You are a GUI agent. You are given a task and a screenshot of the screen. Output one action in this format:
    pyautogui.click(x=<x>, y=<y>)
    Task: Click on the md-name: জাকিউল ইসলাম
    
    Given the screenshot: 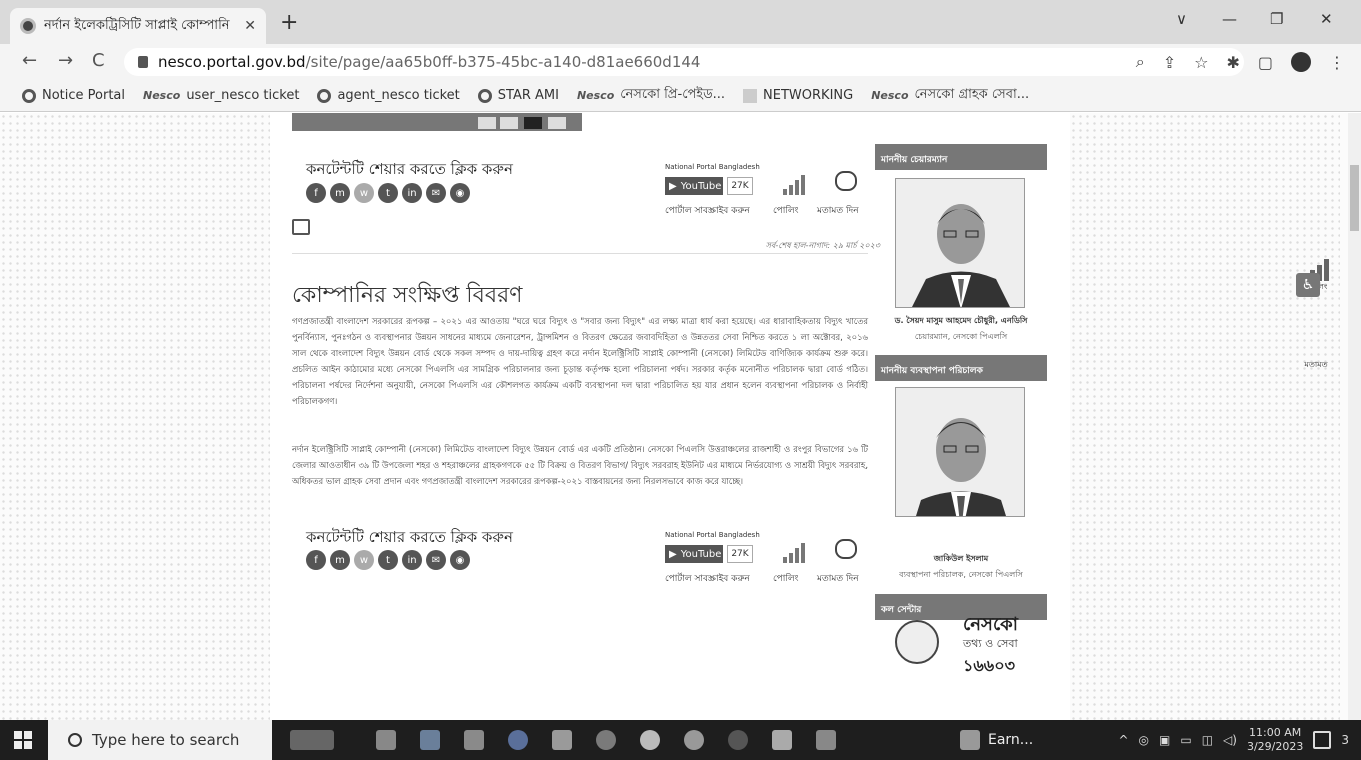 What is the action you would take?
    pyautogui.click(x=961, y=558)
    